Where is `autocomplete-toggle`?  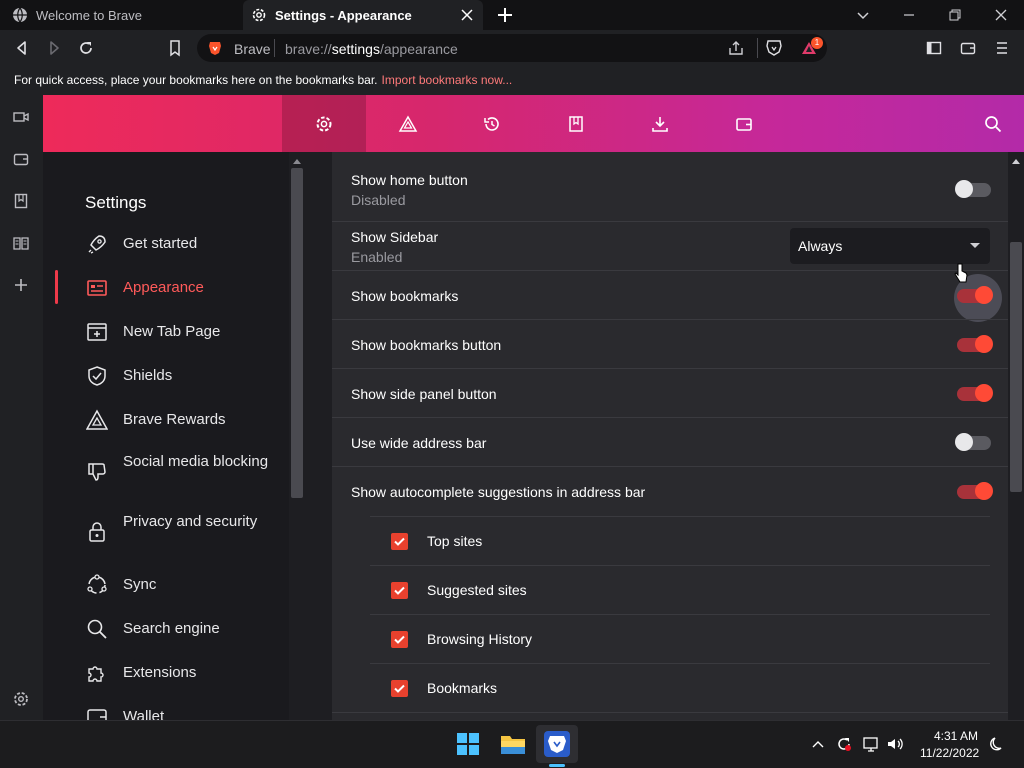 autocomplete-toggle is located at coordinates (975, 491).